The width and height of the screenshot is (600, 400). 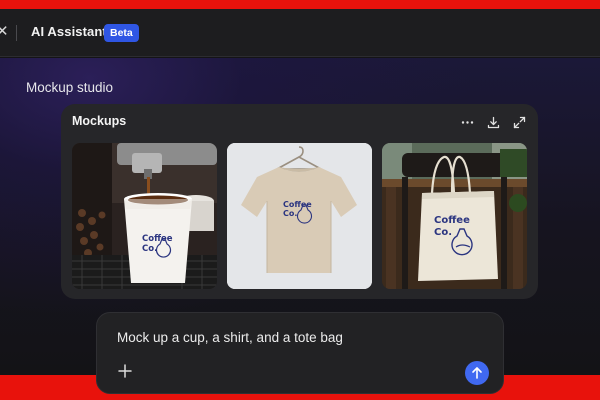 What do you see at coordinates (290, 213) in the screenshot?
I see `shirt-logo-line2: Co.` at bounding box center [290, 213].